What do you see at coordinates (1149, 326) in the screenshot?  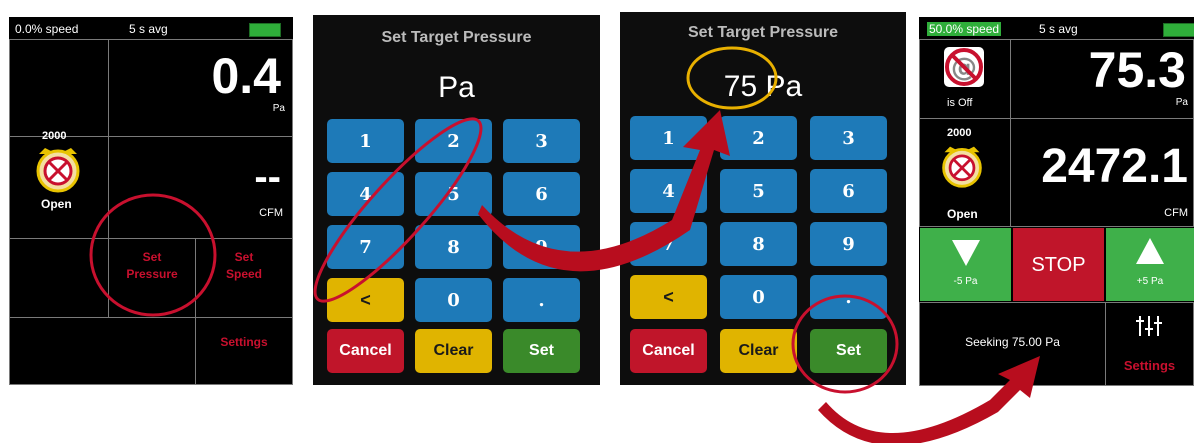 I see `sliders-icon` at bounding box center [1149, 326].